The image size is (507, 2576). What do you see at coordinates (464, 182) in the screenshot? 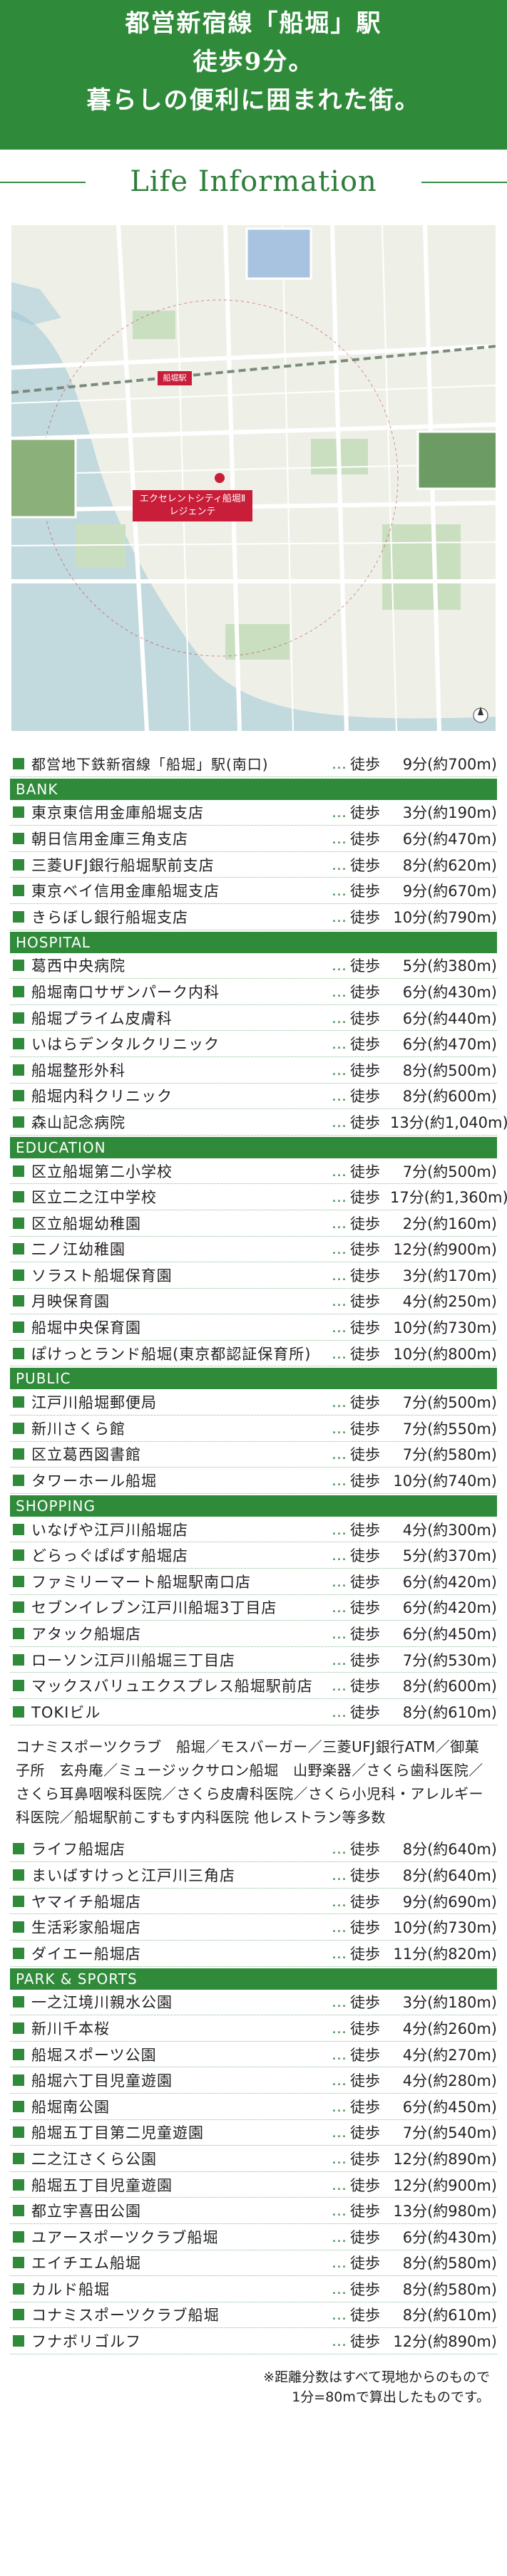
I see `heading-rule-right` at bounding box center [464, 182].